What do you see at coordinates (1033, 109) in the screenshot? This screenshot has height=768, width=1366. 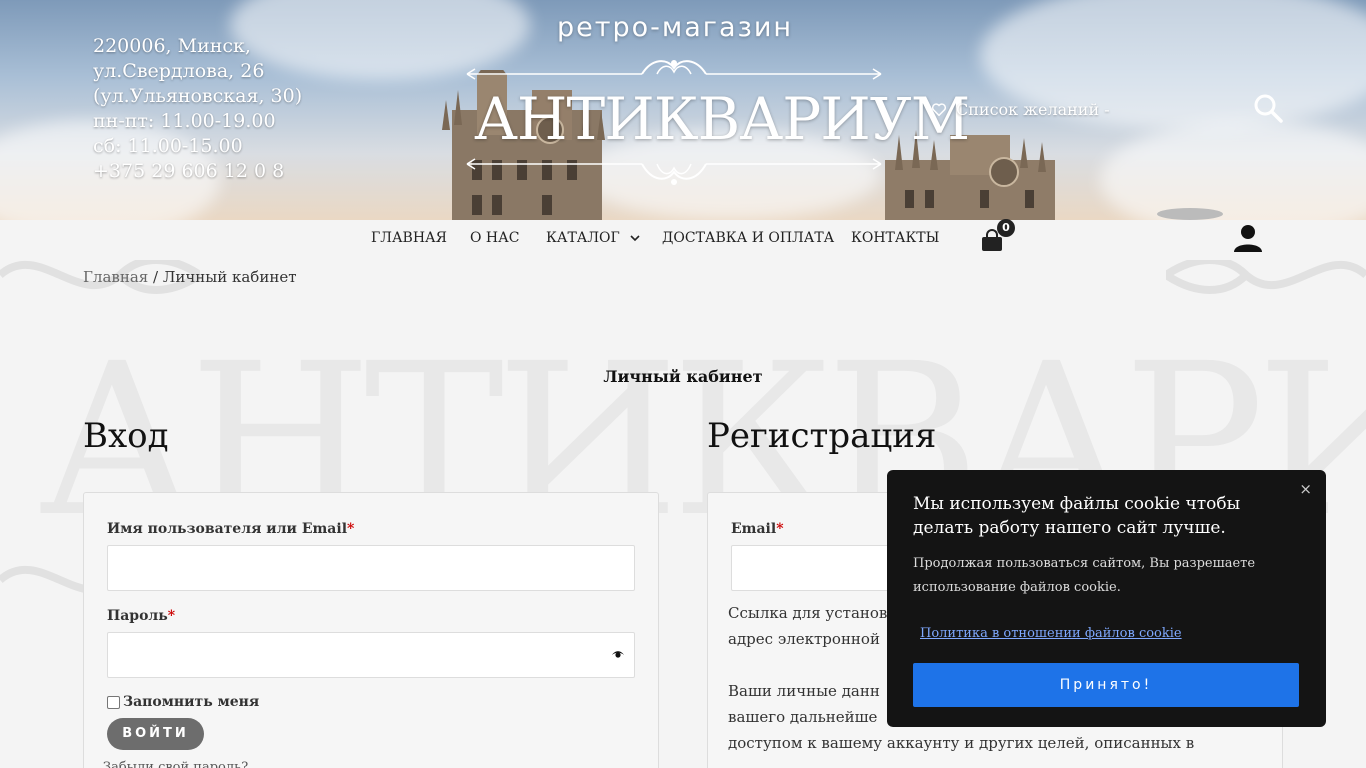 I see `wishlist-label: Список желаний -` at bounding box center [1033, 109].